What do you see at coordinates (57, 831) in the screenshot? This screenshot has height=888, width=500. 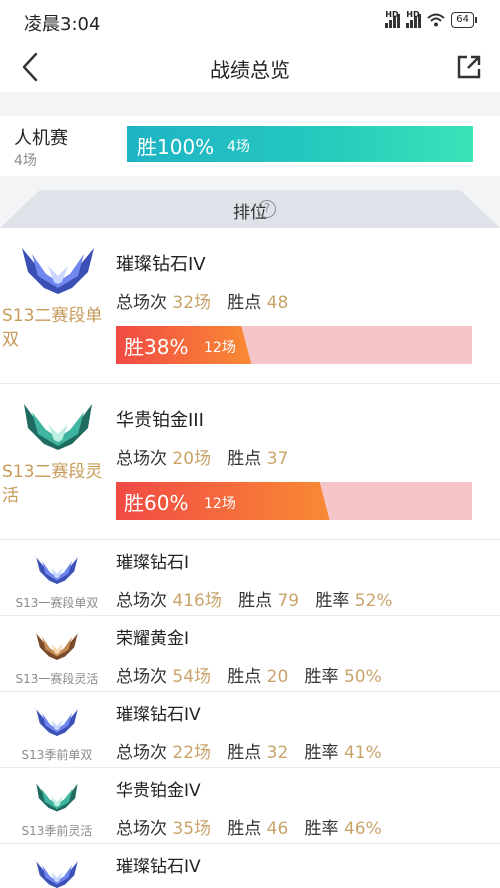 I see `season-label: S13季前灵活` at bounding box center [57, 831].